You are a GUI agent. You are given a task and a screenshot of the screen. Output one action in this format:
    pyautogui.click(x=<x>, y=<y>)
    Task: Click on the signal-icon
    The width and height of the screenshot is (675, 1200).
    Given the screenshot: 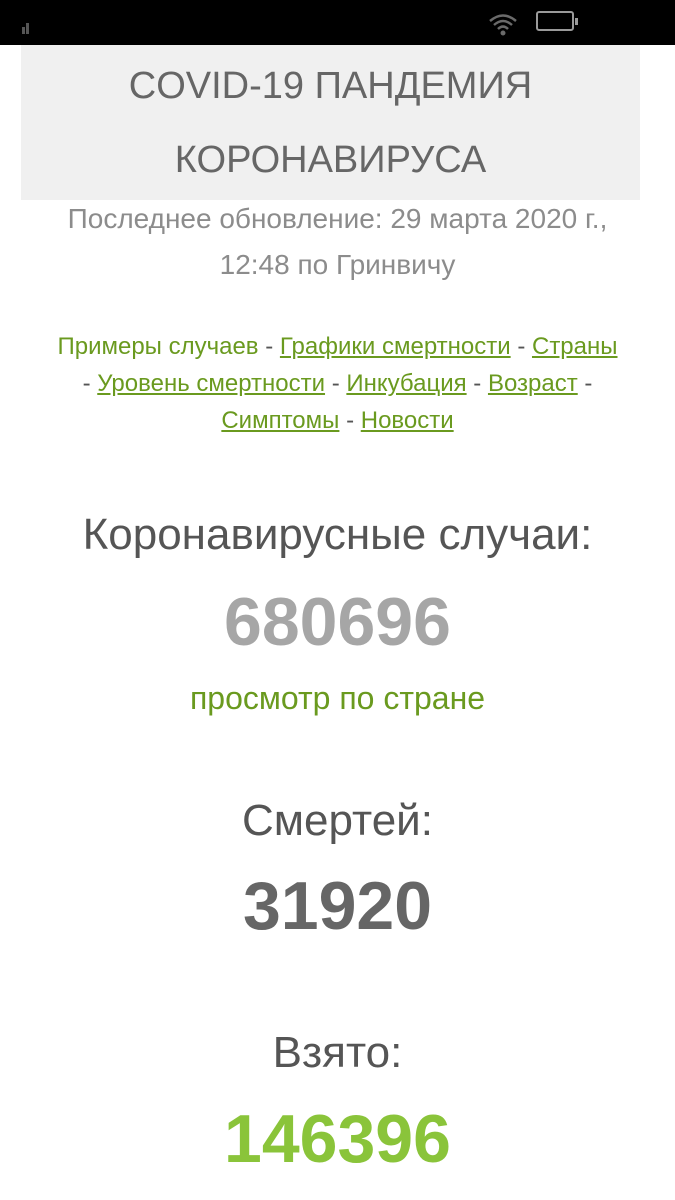 What is the action you would take?
    pyautogui.click(x=28, y=27)
    